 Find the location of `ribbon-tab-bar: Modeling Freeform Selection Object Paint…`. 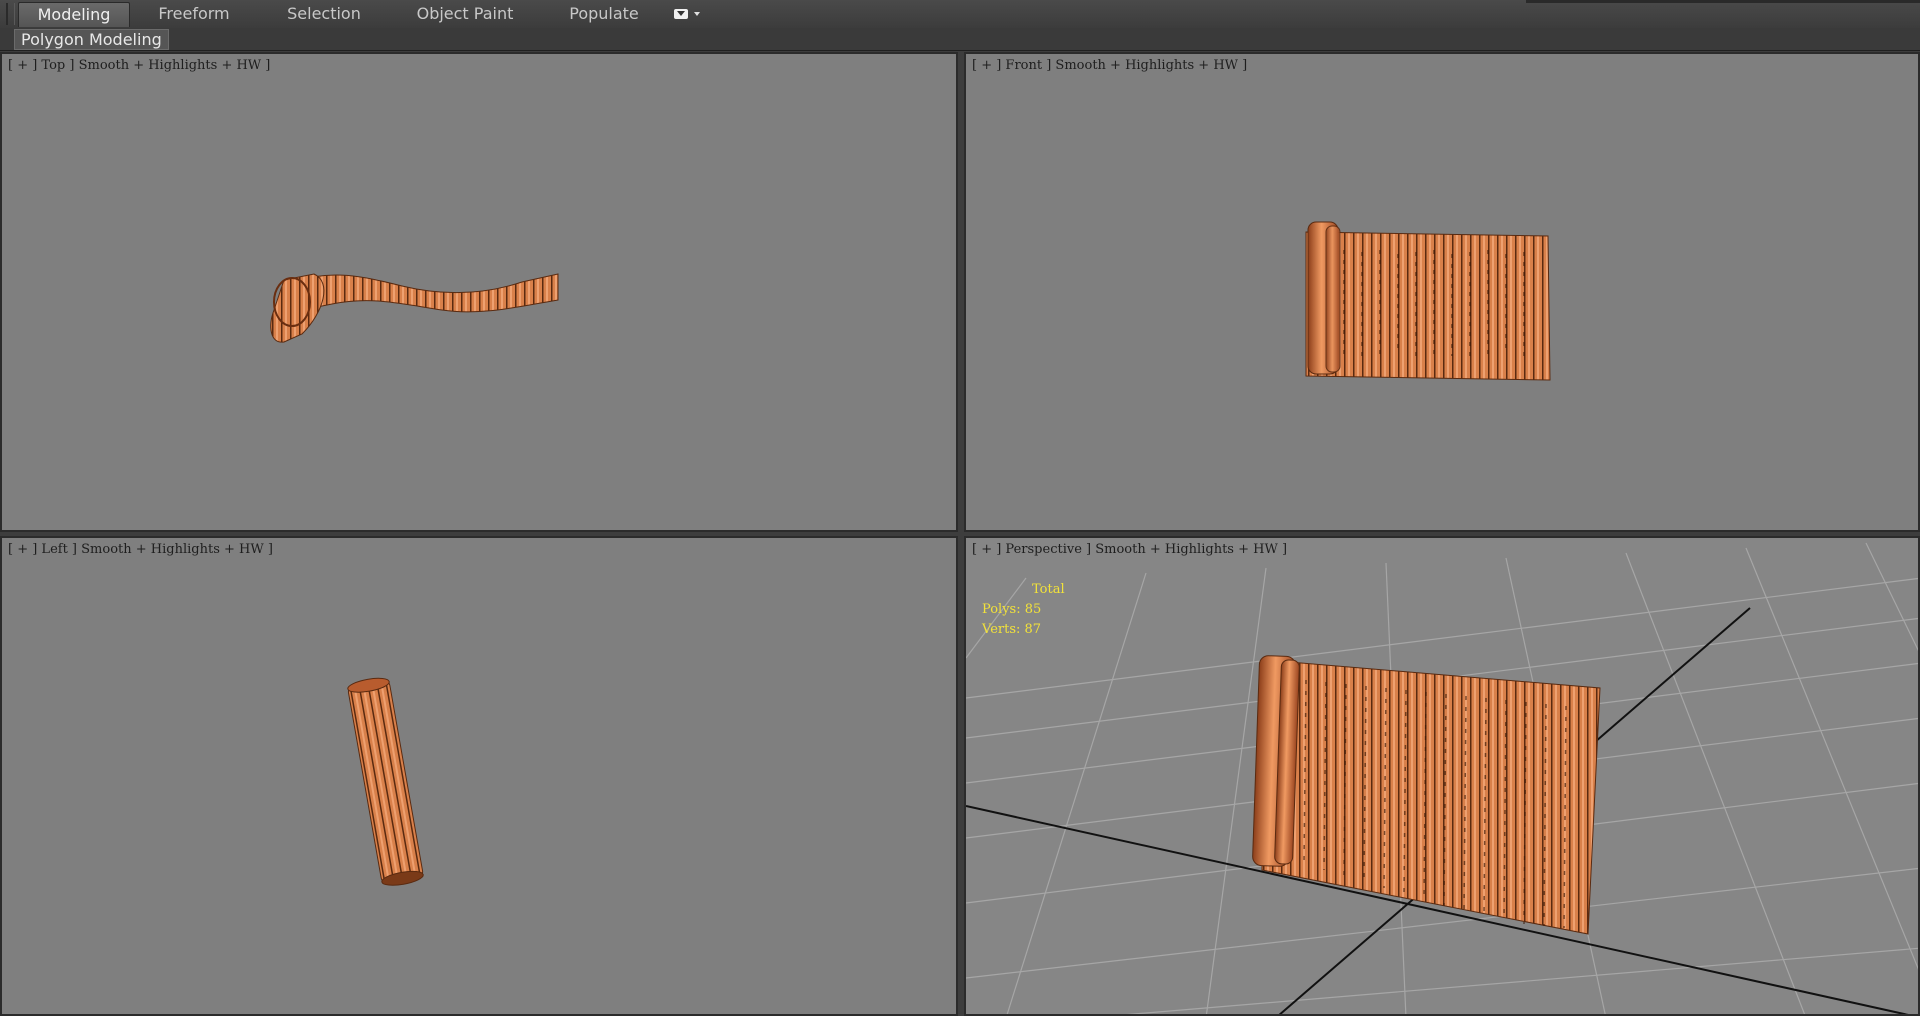

ribbon-tab-bar: Modeling Freeform Selection Object Paint… is located at coordinates (960, 14).